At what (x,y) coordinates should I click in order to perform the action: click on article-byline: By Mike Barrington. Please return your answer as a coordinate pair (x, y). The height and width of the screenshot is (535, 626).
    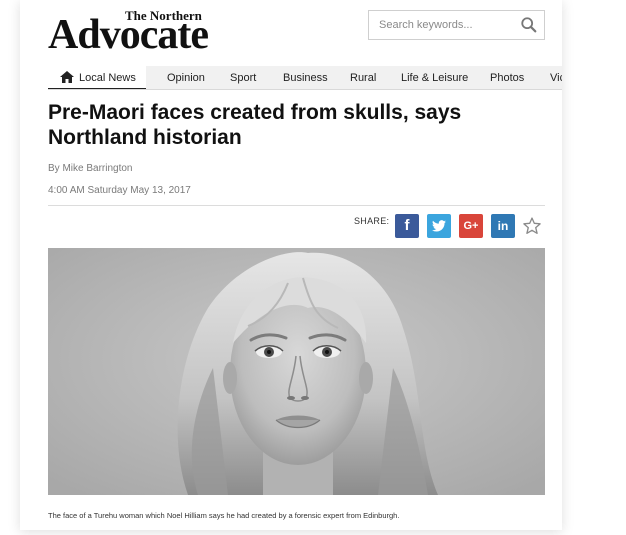
    Looking at the image, I should click on (90, 168).